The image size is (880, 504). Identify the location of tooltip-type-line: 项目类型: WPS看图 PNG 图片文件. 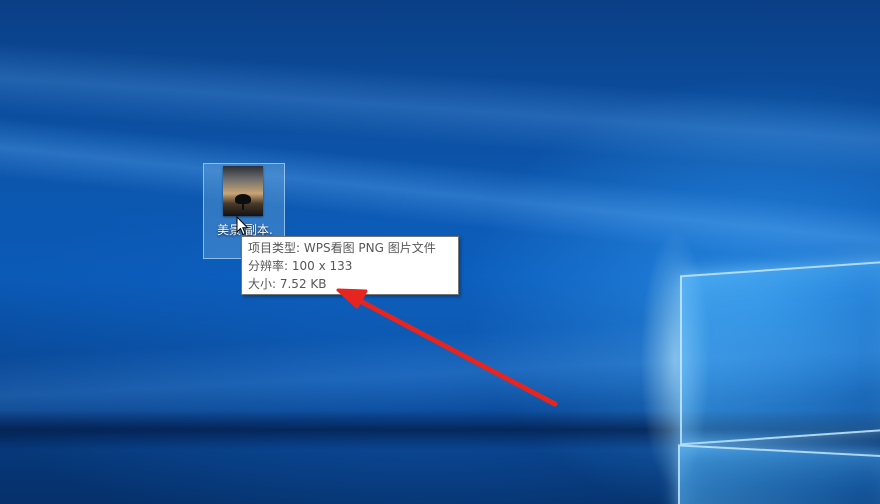
(342, 248).